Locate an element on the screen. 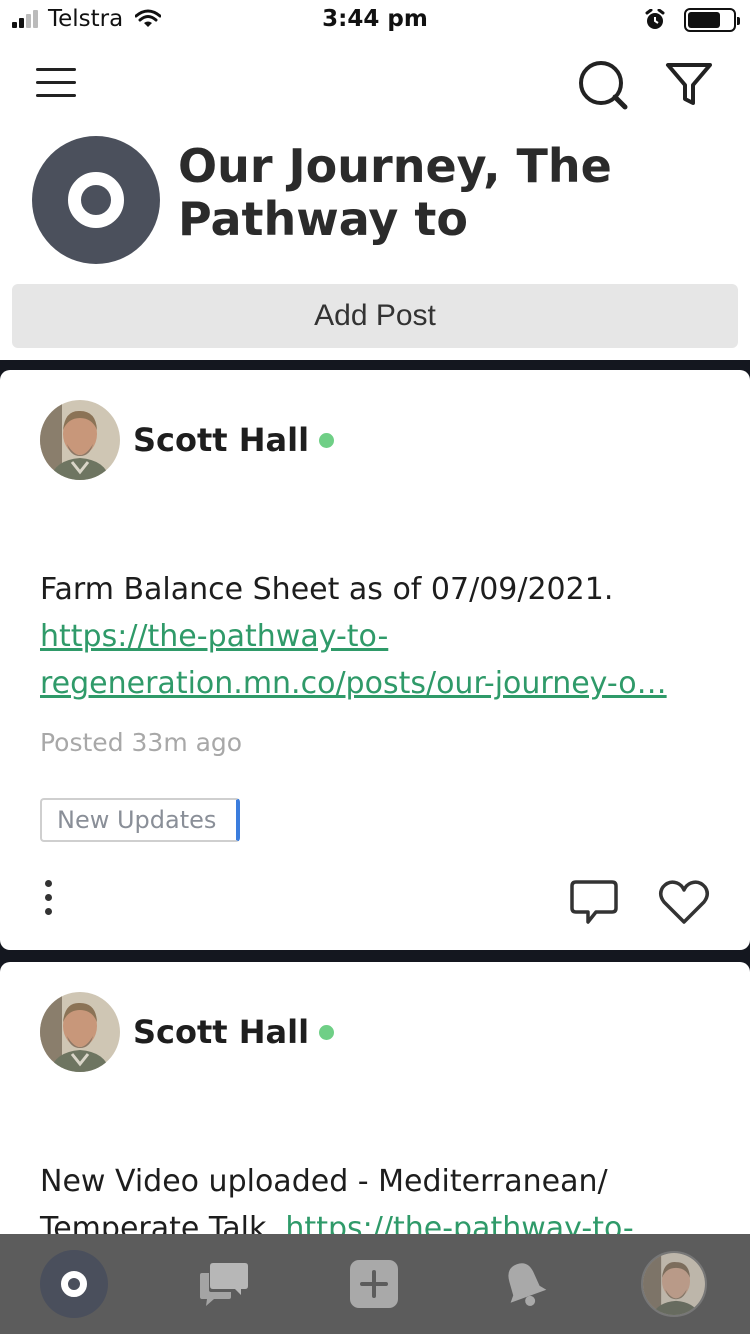 Image resolution: width=750 pixels, height=1334 pixels. add-icon is located at coordinates (374, 1284).